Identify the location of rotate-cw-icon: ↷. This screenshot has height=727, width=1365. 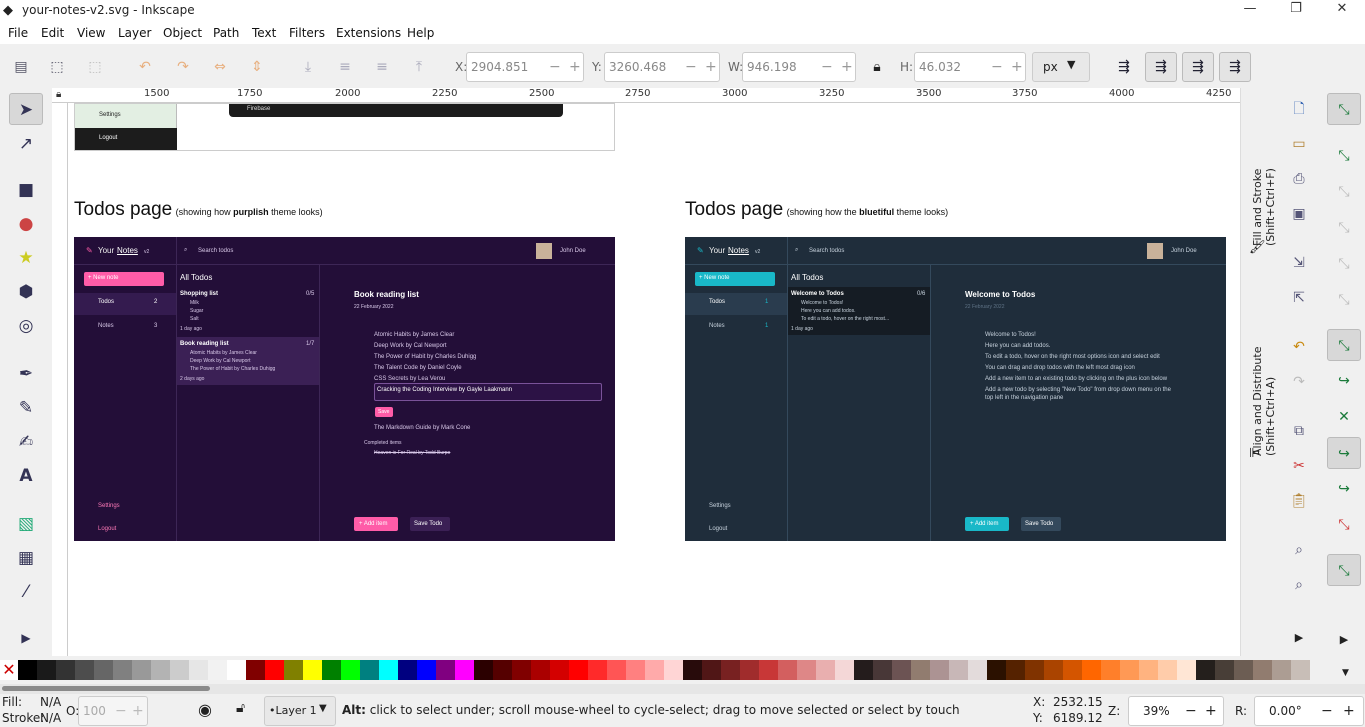
(183, 67).